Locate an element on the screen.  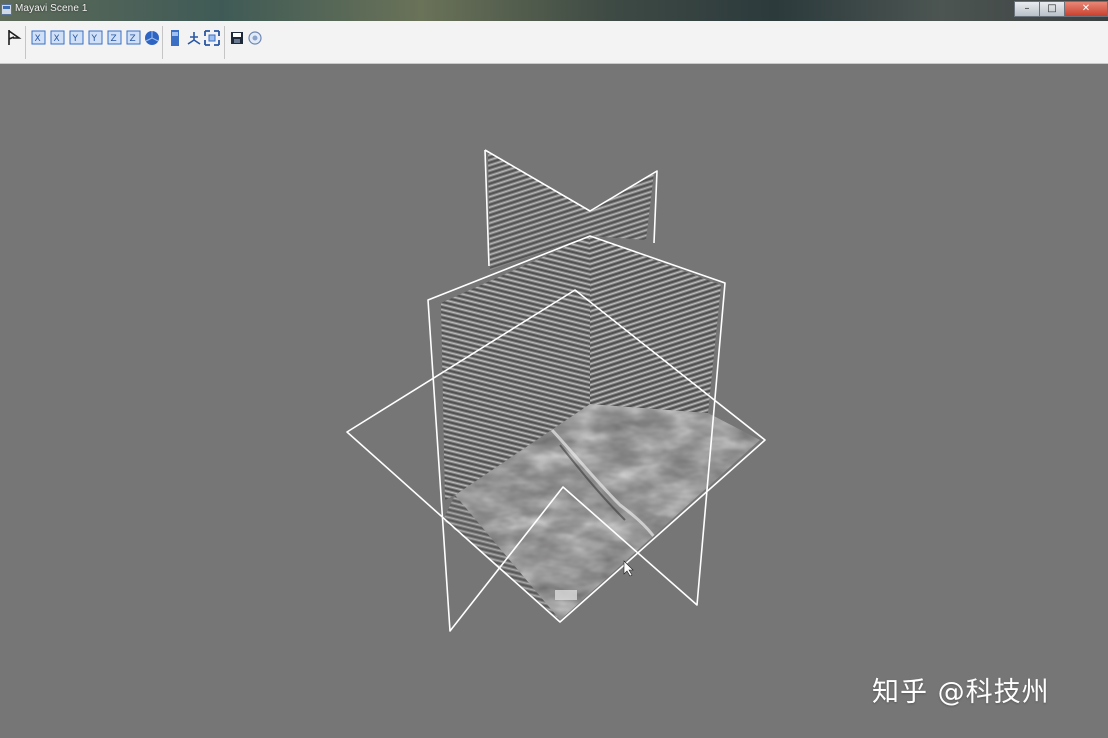
isometric-view-button is located at coordinates (151, 37).